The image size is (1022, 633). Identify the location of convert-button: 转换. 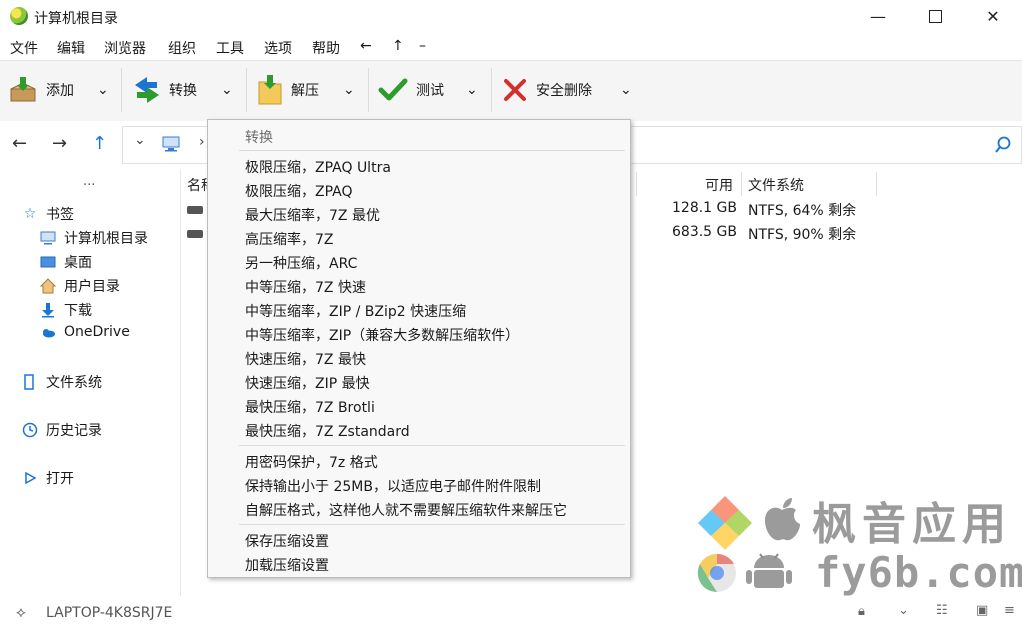
(165, 90).